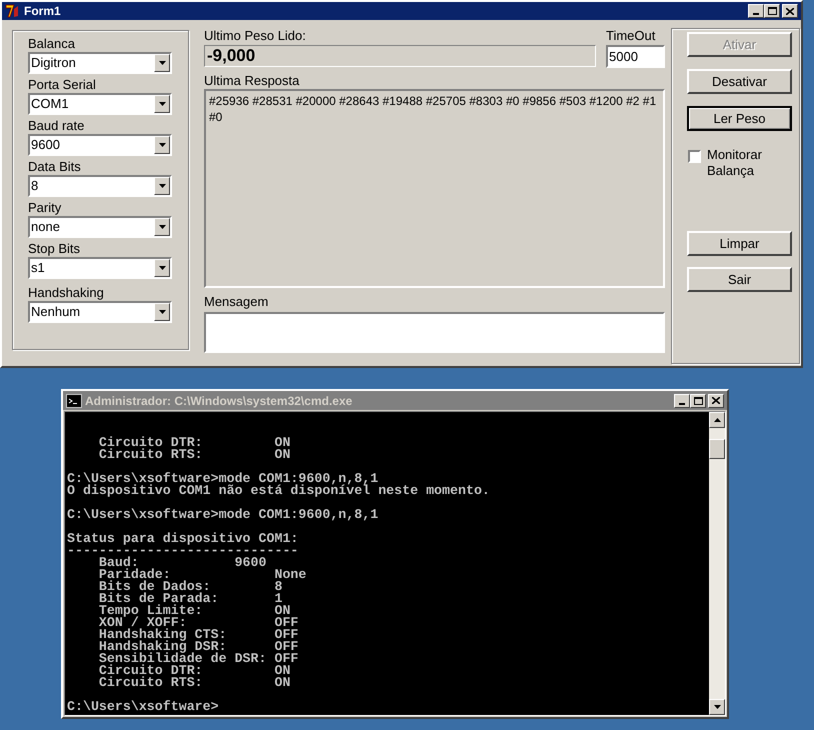  I want to click on field-label: Mensagem, so click(237, 302).